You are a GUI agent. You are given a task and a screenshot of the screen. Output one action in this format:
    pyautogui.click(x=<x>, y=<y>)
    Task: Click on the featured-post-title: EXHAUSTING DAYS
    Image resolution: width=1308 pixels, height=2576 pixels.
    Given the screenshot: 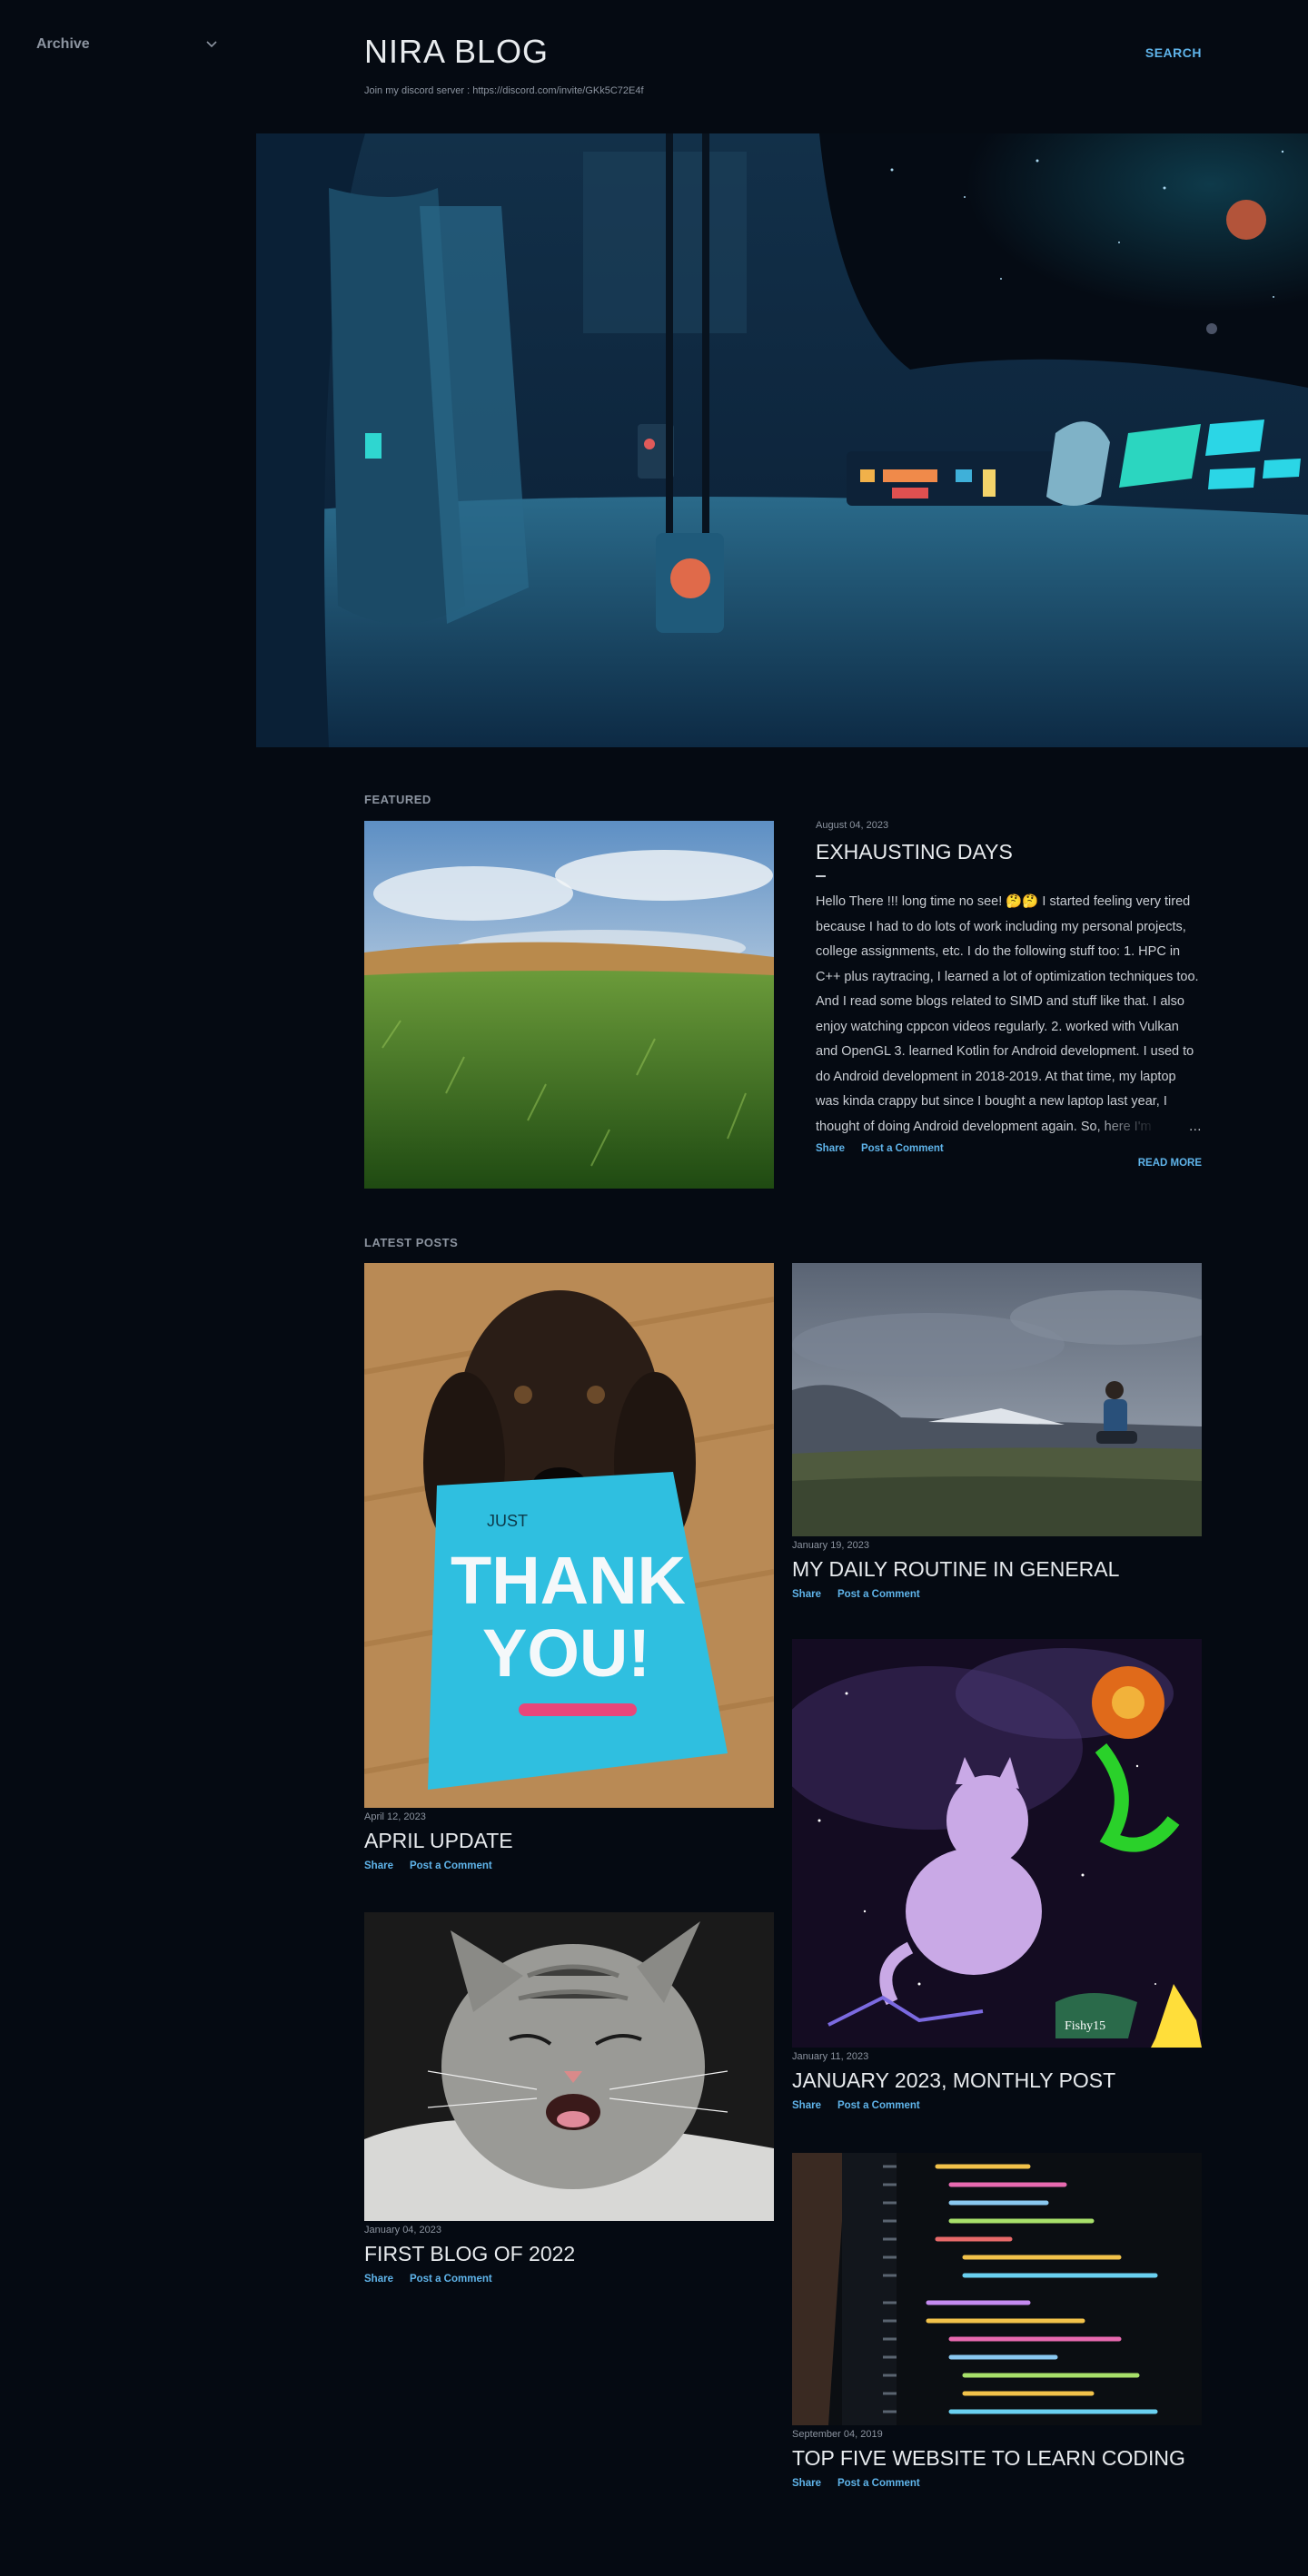 What is the action you would take?
    pyautogui.click(x=1009, y=852)
    